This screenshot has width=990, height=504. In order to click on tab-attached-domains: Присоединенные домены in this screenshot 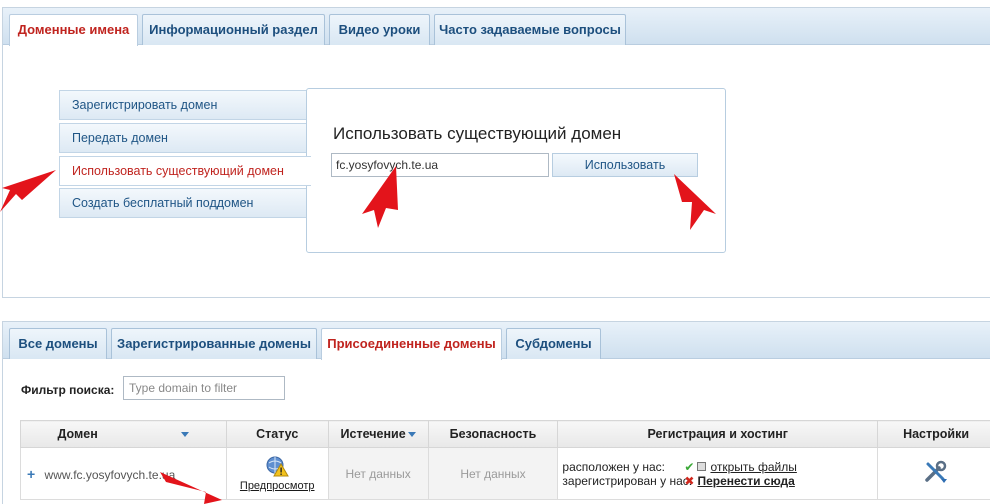, I will do `click(411, 344)`.